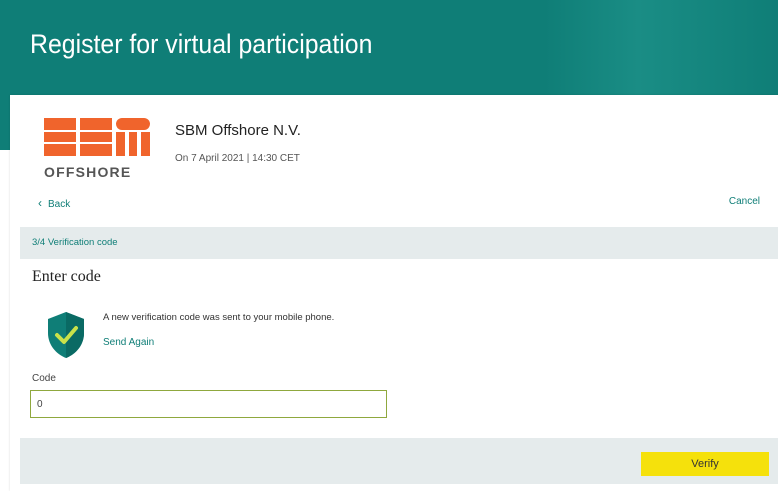  I want to click on code-input, so click(208, 404).